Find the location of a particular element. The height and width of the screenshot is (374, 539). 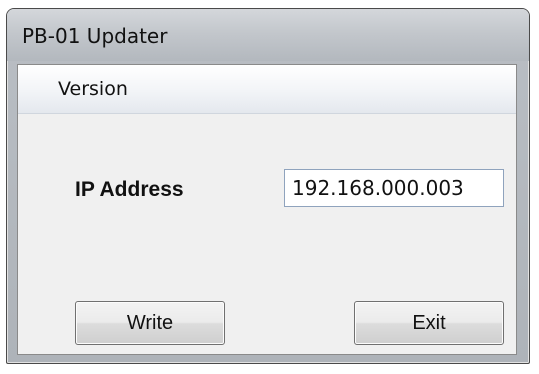

ip-address-label: IP Address is located at coordinates (129, 189).